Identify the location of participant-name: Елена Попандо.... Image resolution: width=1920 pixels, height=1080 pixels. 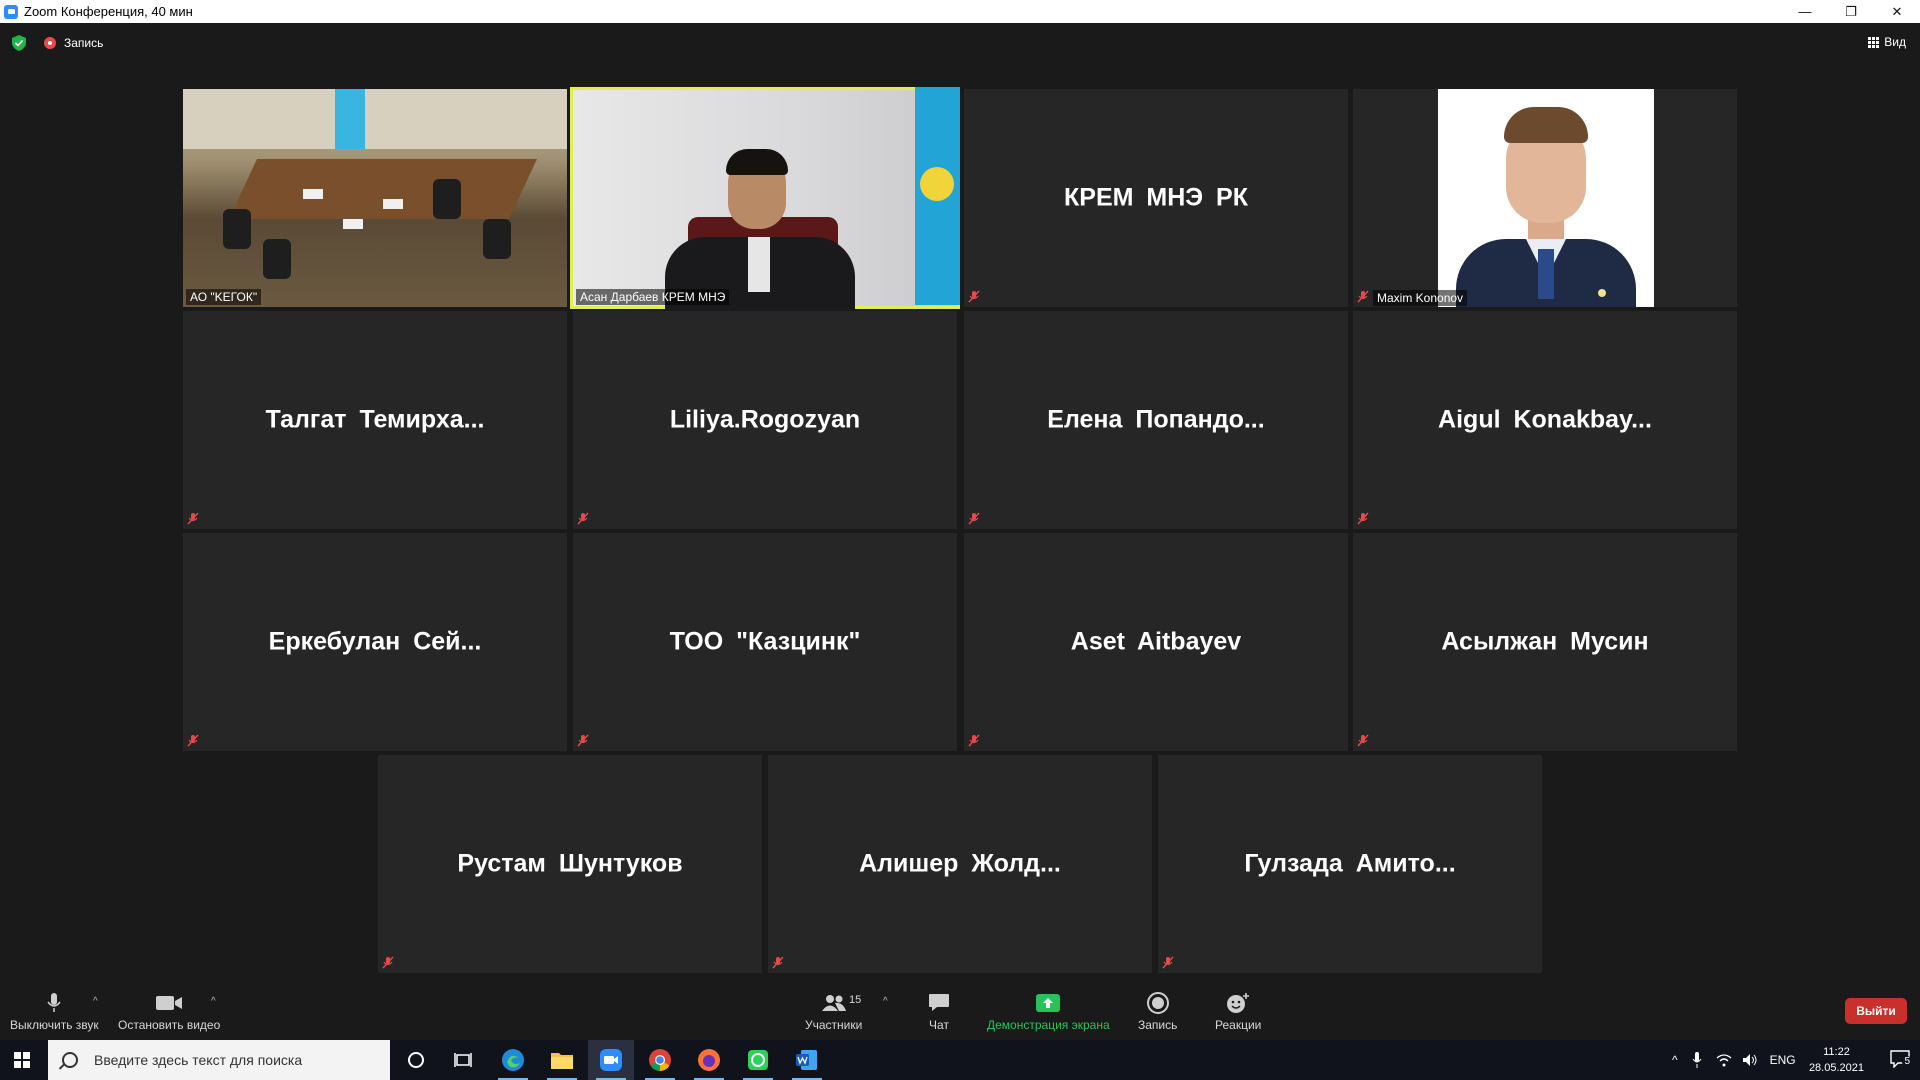
(1156, 419).